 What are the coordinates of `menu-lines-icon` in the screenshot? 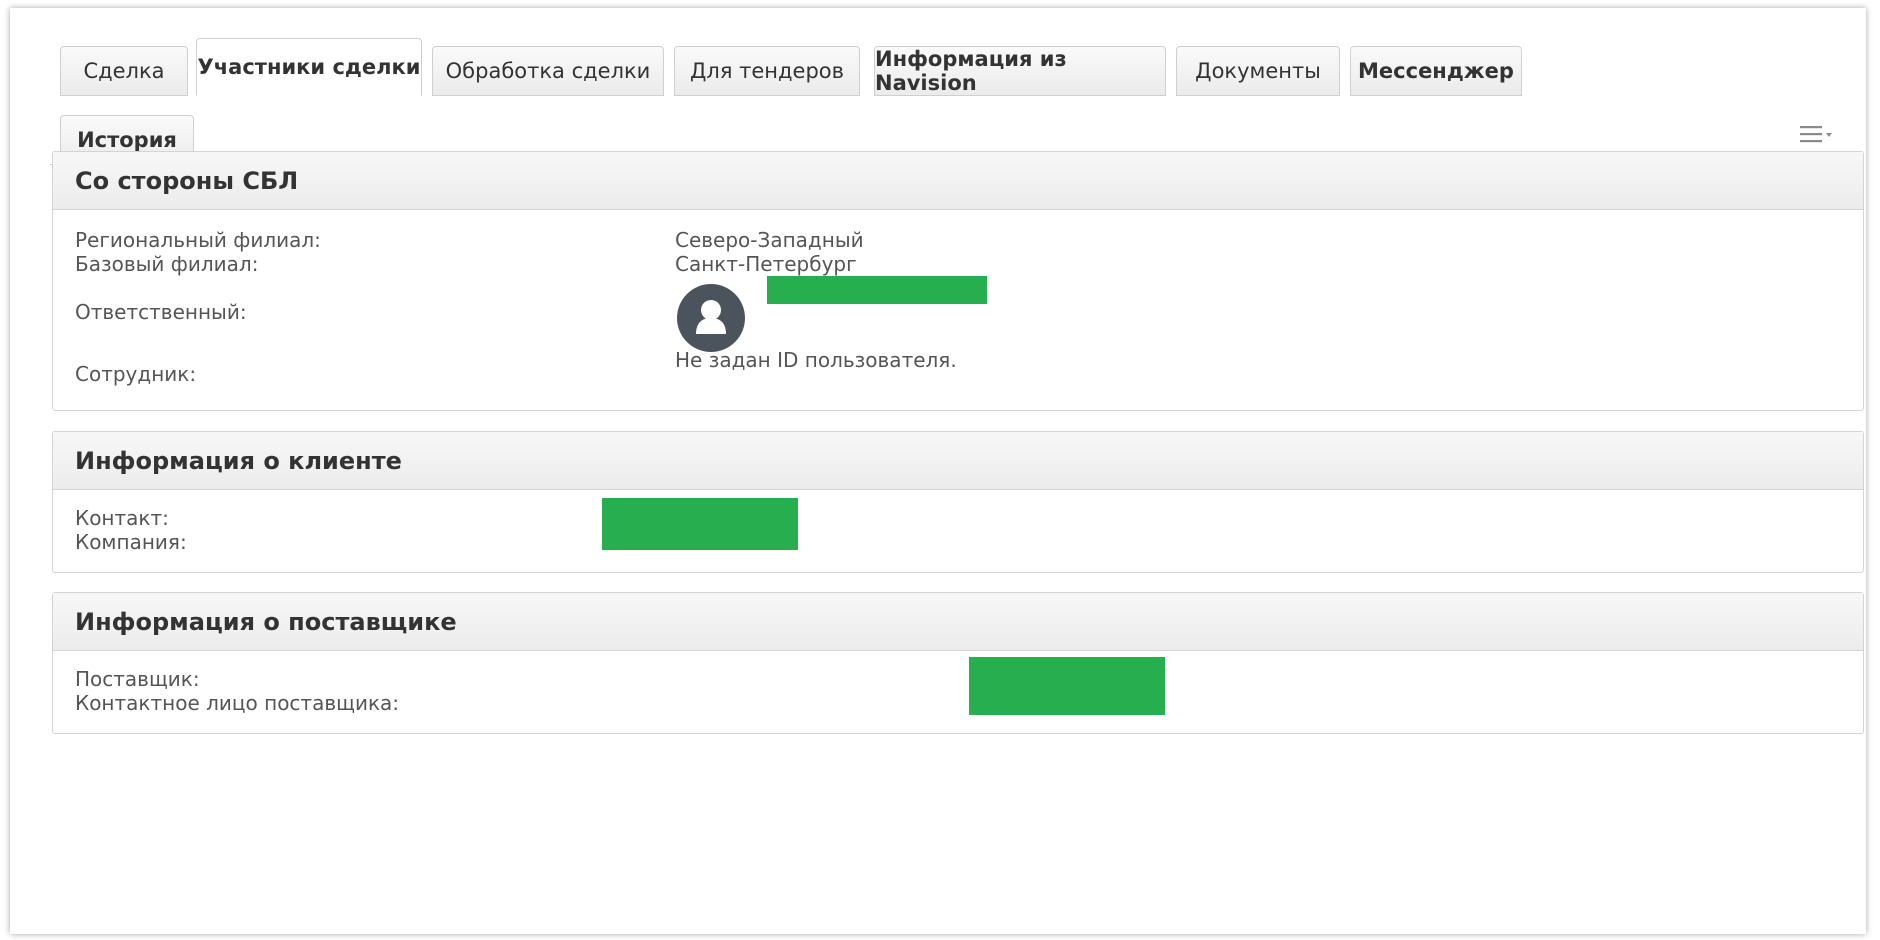 It's located at (1816, 134).